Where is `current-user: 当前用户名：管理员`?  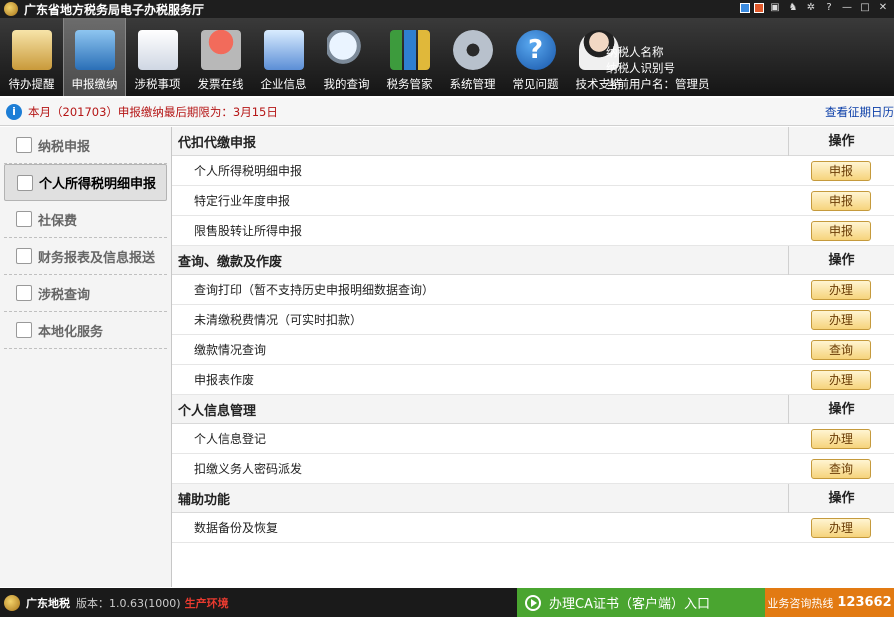
current-user: 当前用户名：管理员 is located at coordinates (658, 84).